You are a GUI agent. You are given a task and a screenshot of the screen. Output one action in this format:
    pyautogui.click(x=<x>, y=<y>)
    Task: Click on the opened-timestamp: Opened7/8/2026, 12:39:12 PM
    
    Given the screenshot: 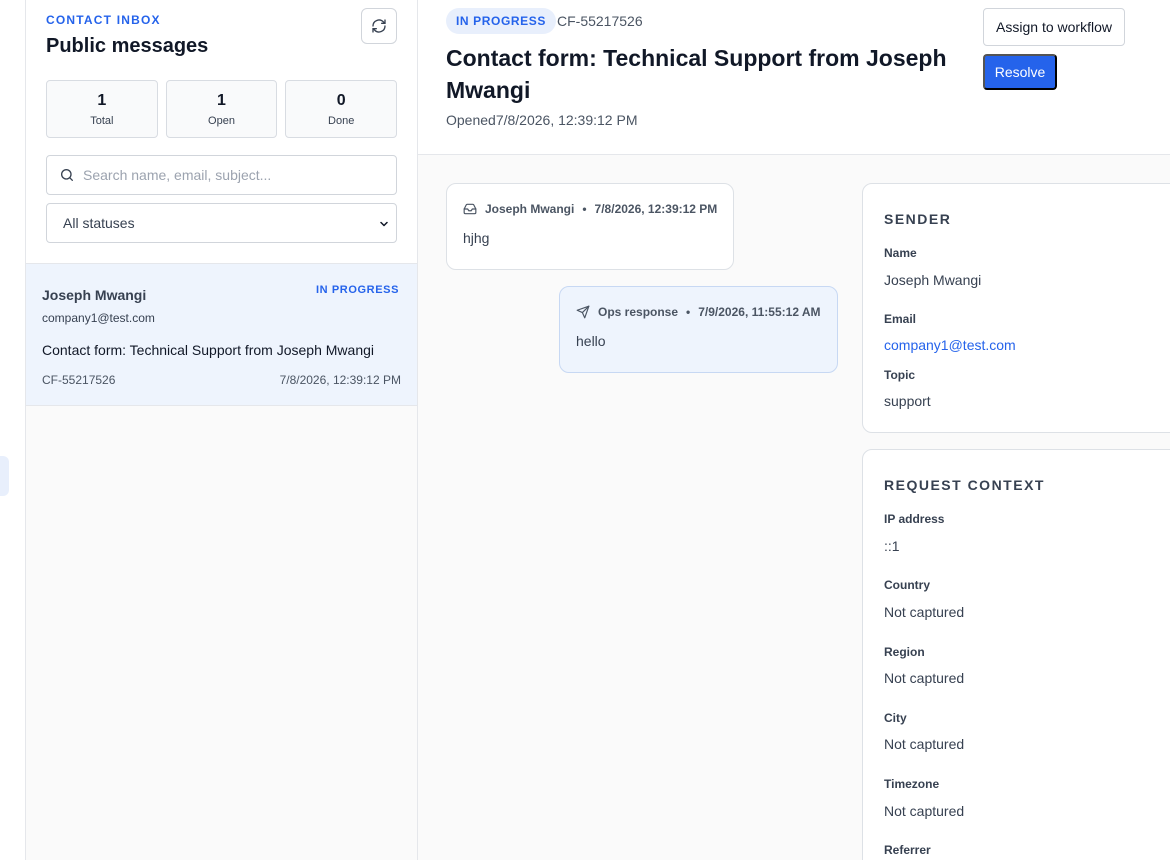 What is the action you would take?
    pyautogui.click(x=542, y=120)
    